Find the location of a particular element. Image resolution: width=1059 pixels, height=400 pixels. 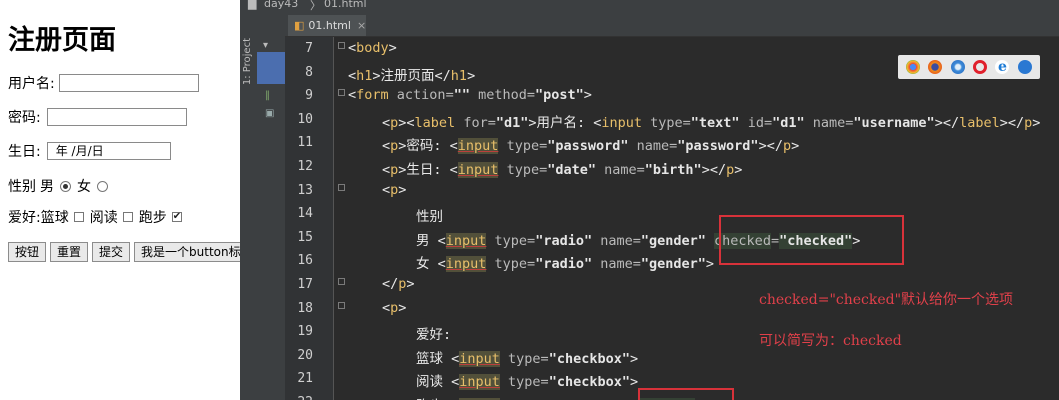

tab-label: 01.html is located at coordinates (329, 25).